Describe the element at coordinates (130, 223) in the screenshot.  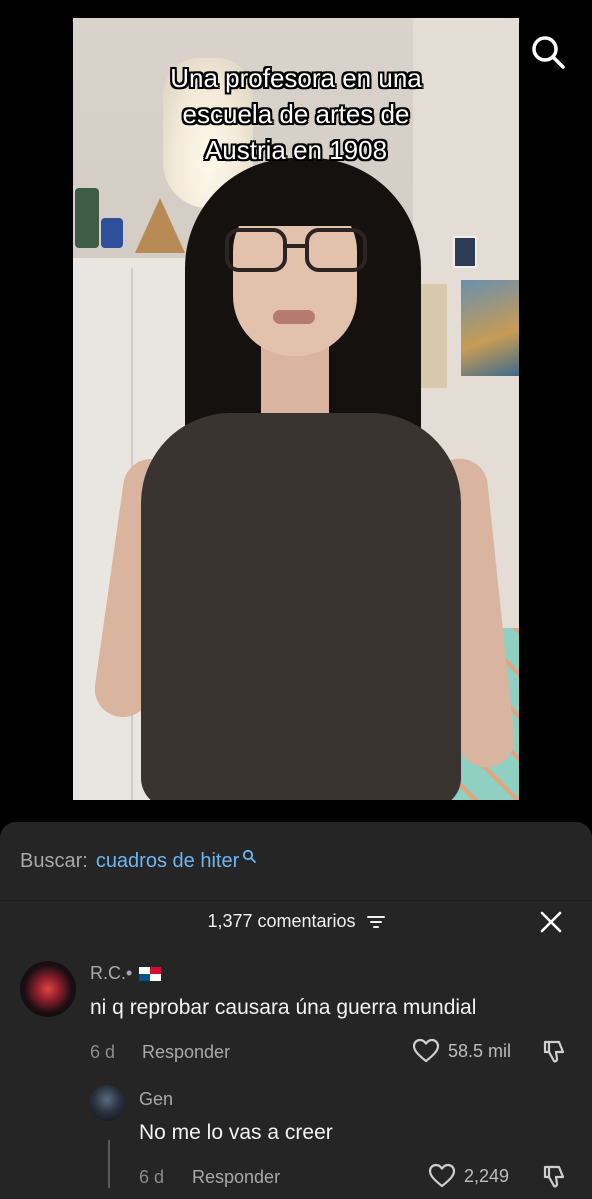
I see `shelf-decorations` at that location.